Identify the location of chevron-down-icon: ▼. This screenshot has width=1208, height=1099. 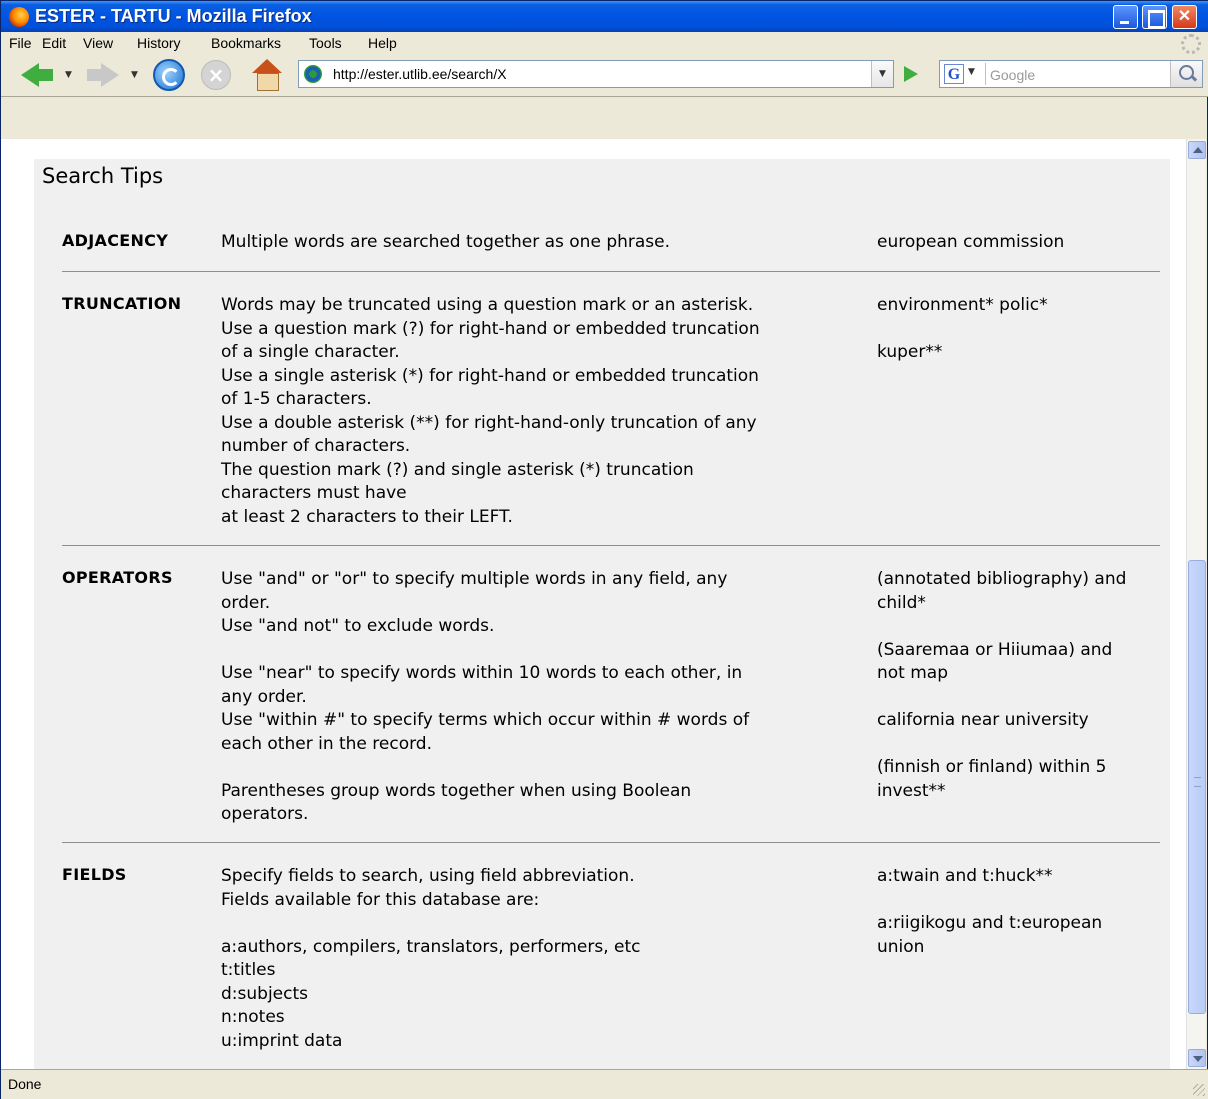
(971, 72).